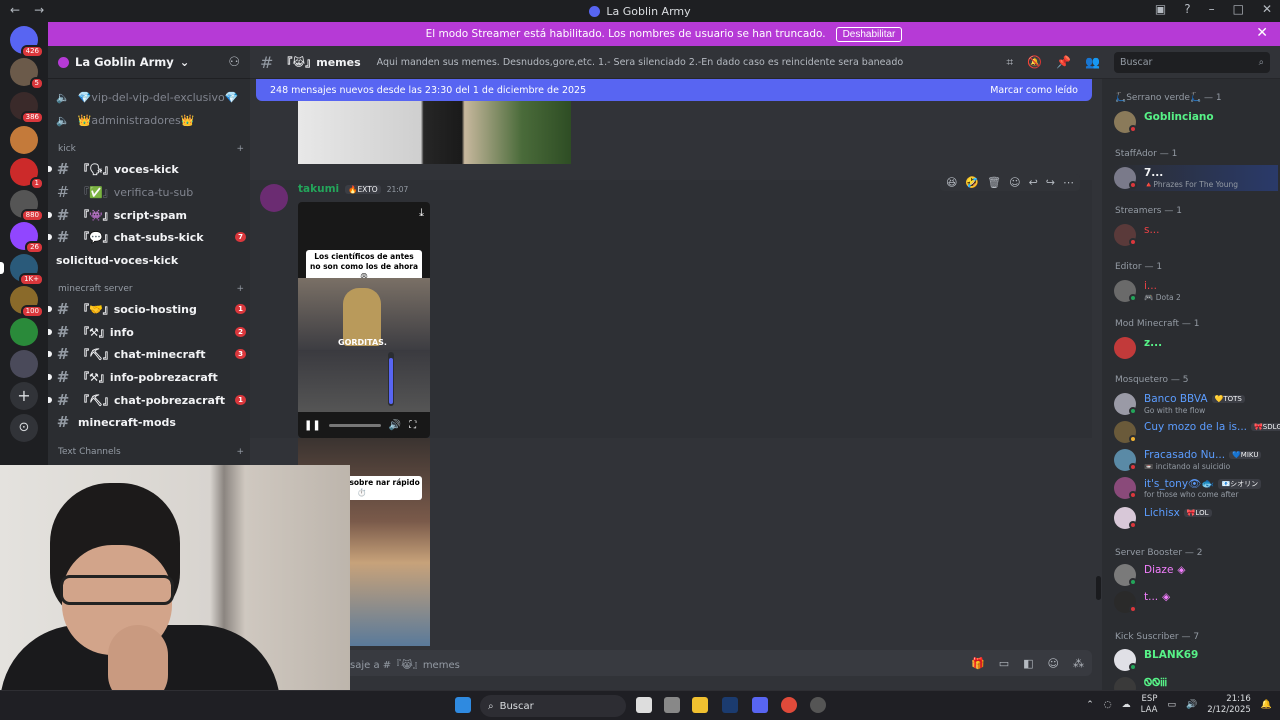 This screenshot has height=720, width=1280. Describe the element at coordinates (1196, 660) in the screenshot. I see `member-item: BLANK69` at that location.